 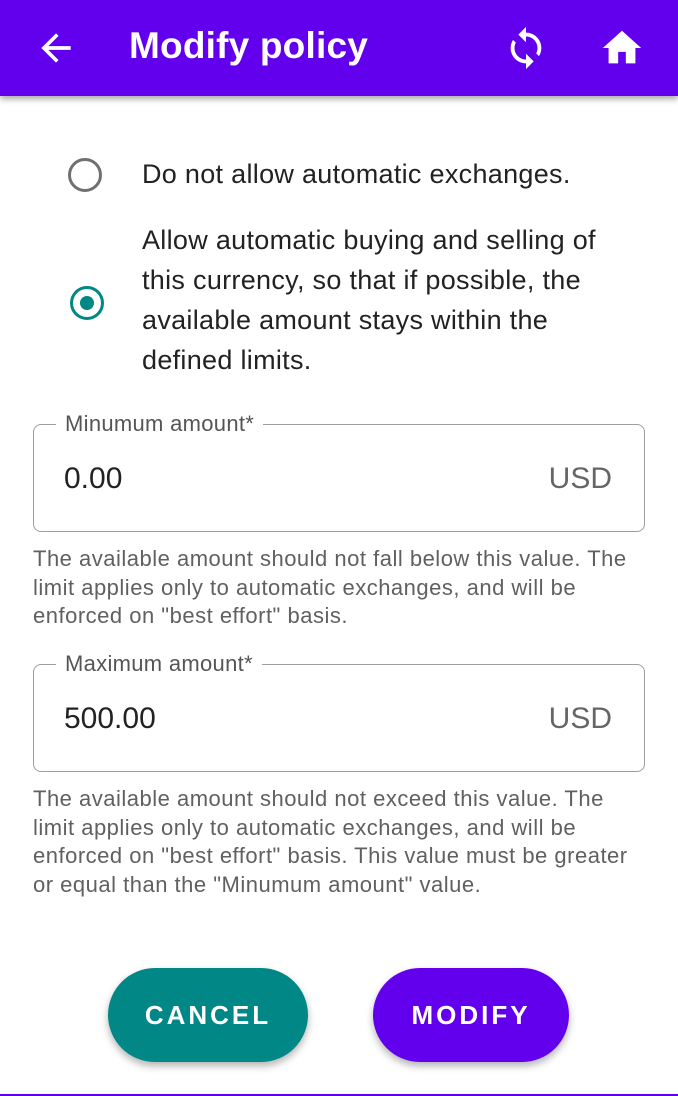 I want to click on radio-button-selected, so click(x=87, y=303).